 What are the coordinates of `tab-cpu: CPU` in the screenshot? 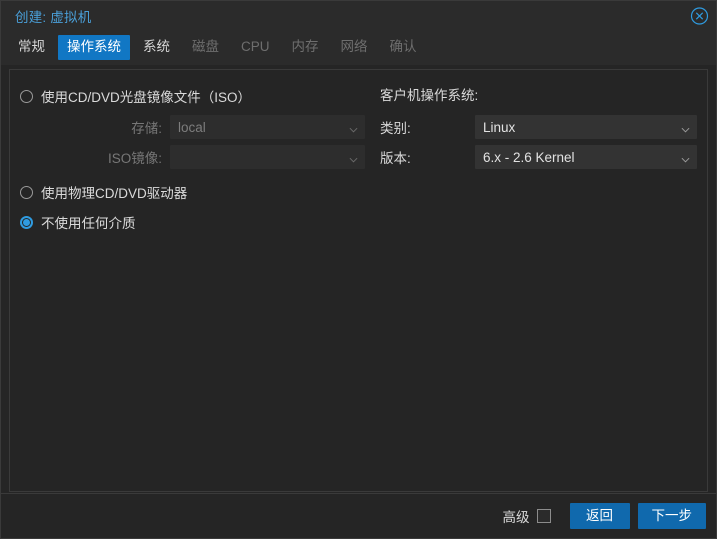 It's located at (255, 46).